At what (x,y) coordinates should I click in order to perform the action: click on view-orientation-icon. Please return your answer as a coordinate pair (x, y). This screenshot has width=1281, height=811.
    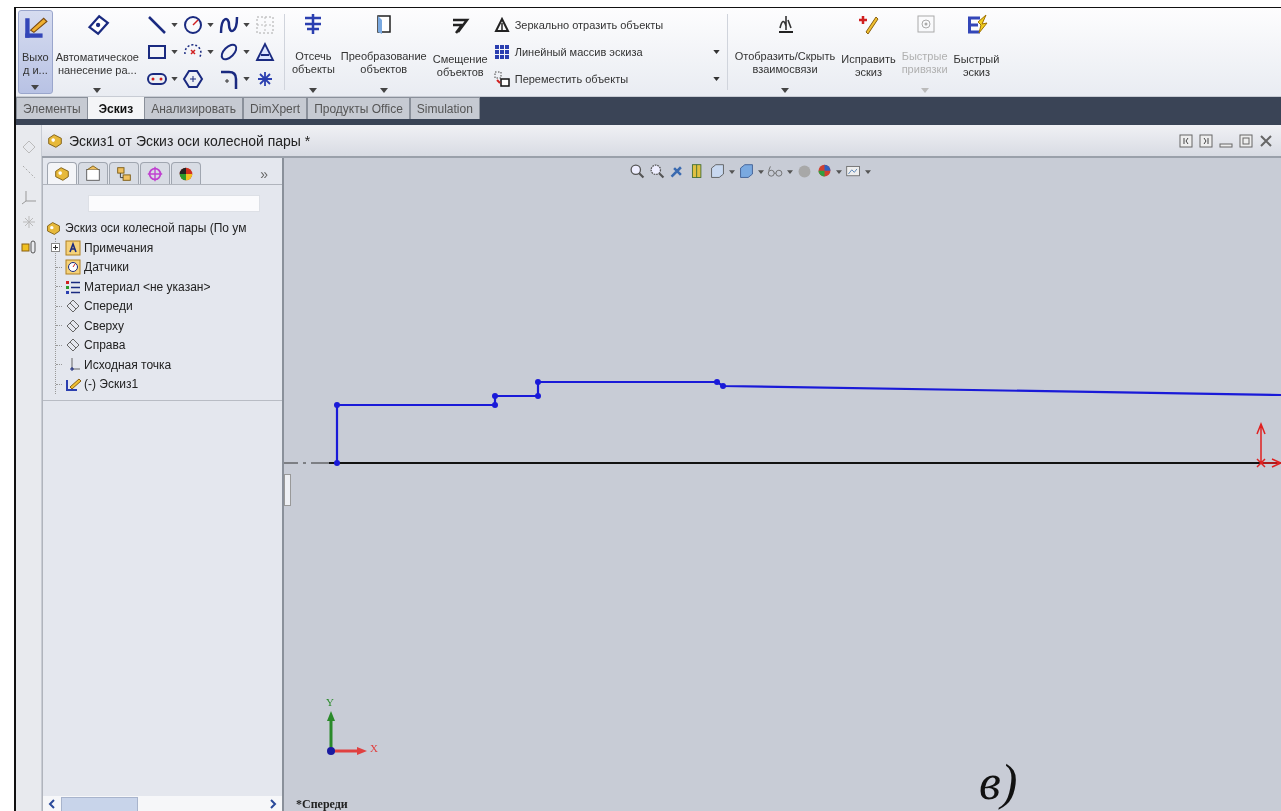
    Looking at the image, I should click on (717, 171).